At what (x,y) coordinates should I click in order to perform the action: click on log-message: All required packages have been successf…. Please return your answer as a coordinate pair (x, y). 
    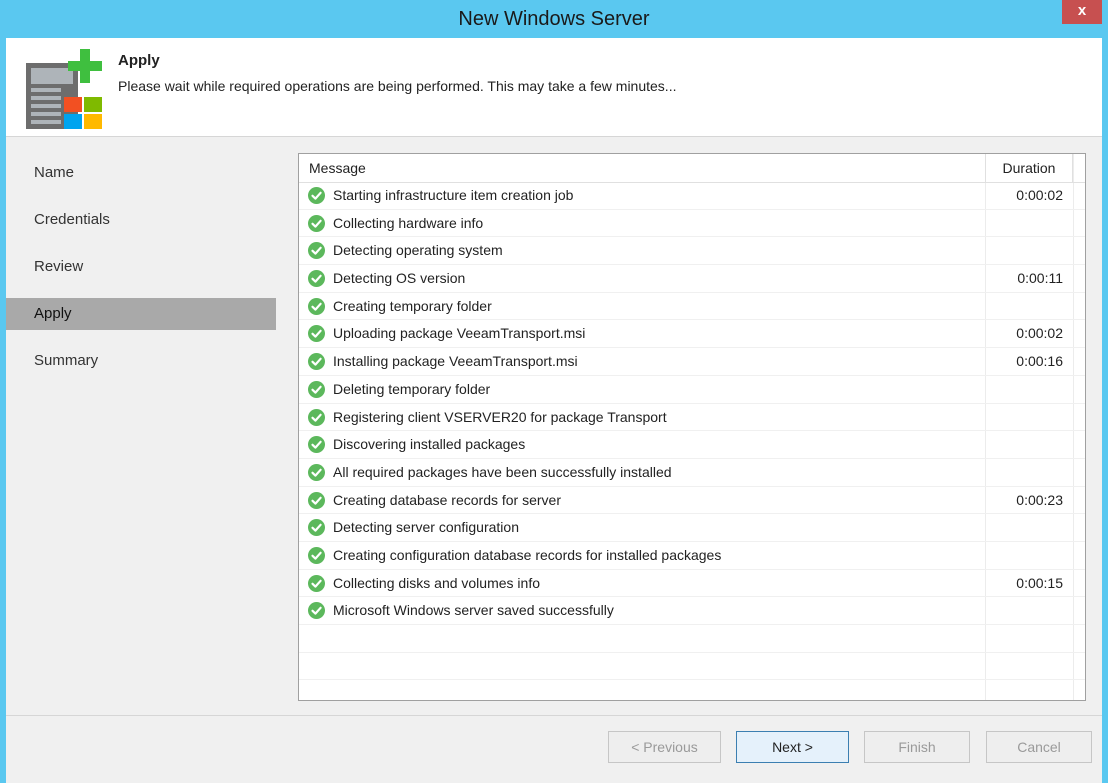
    Looking at the image, I should click on (502, 471).